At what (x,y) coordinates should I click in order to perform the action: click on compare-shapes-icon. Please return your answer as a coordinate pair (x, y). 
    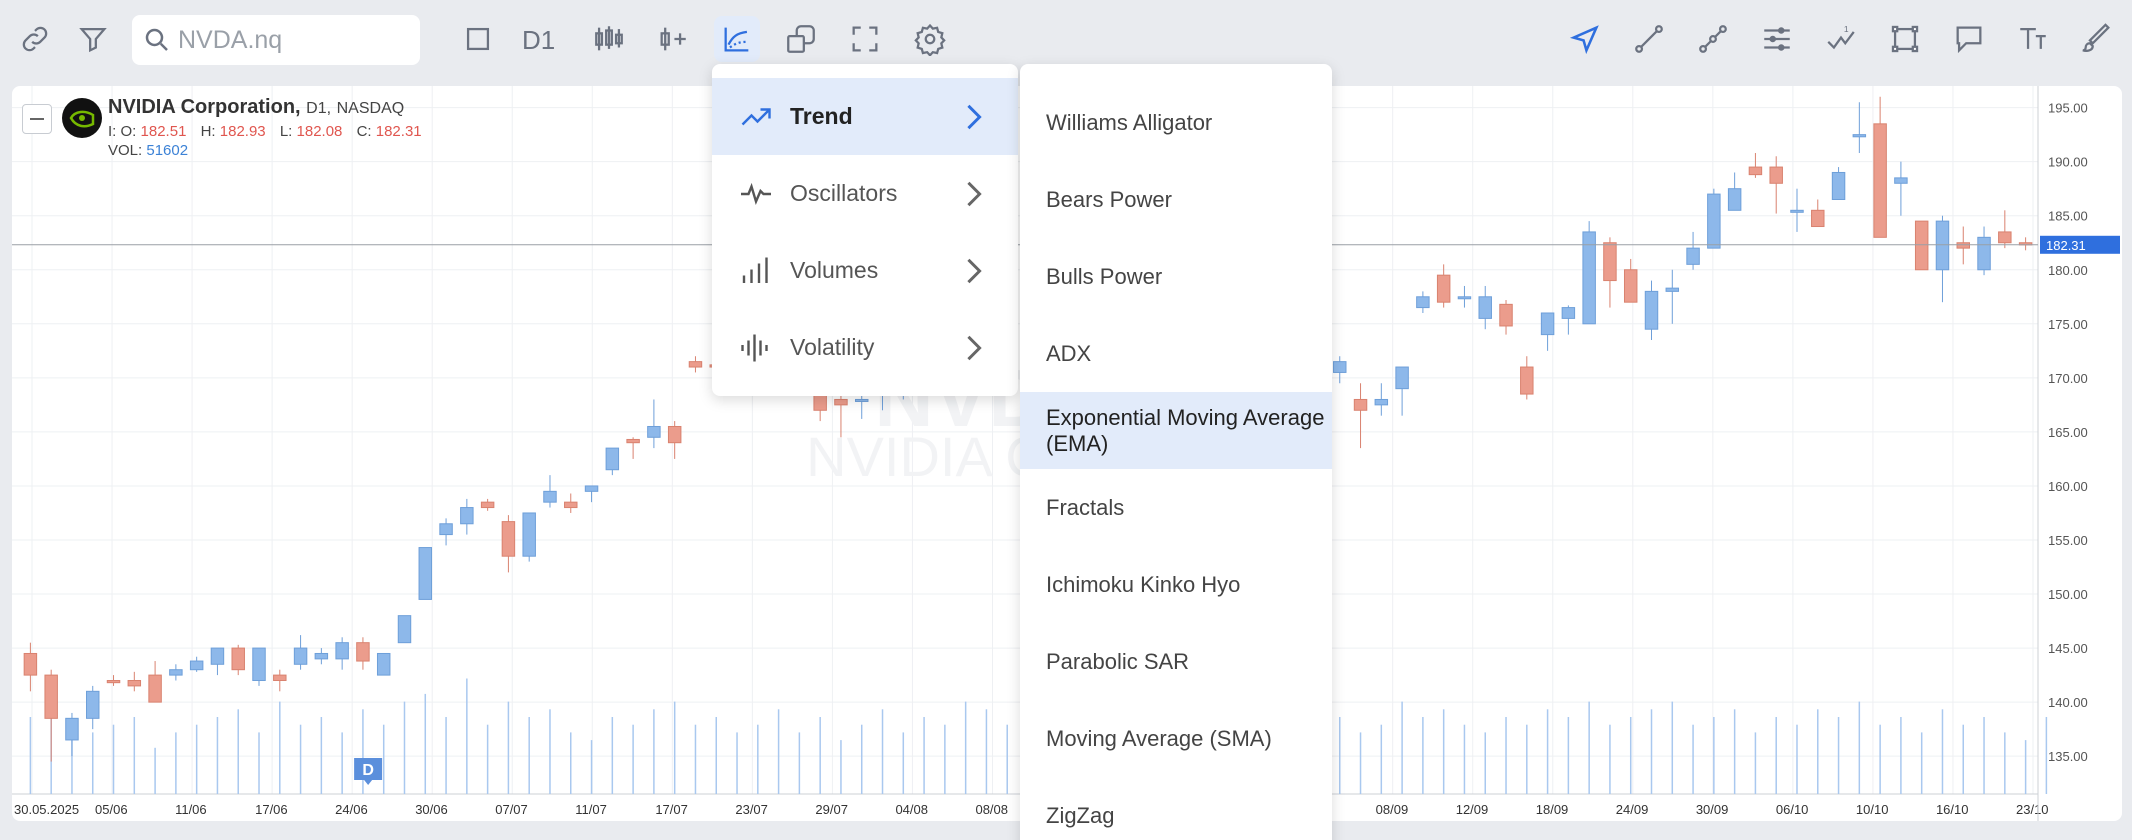
    Looking at the image, I should click on (801, 39).